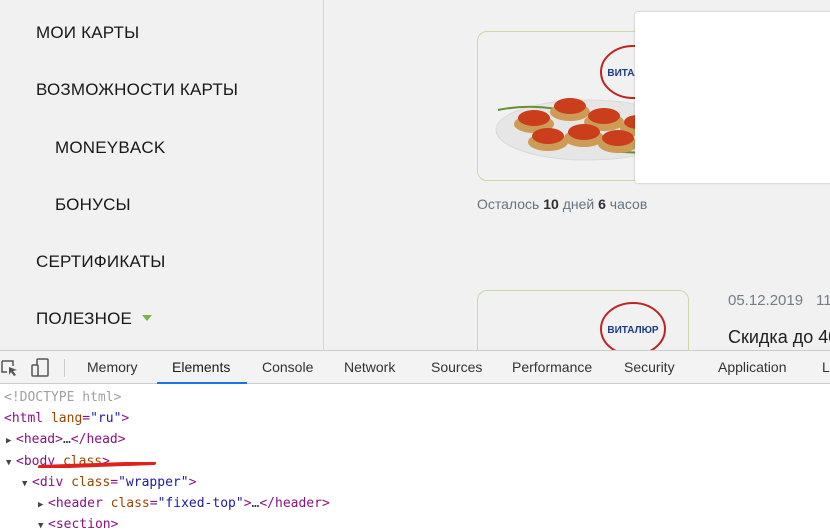  I want to click on active-tab-indicator, so click(202, 383).